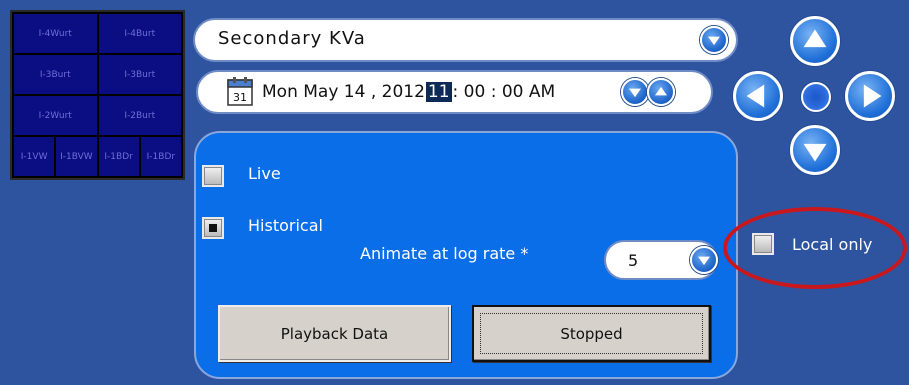 This screenshot has width=909, height=385. What do you see at coordinates (633, 260) in the screenshot?
I see `rate-select-value: 5` at bounding box center [633, 260].